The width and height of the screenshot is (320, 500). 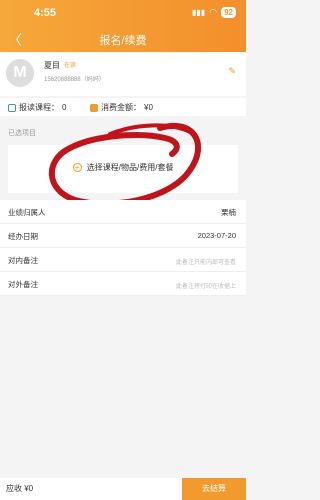 I want to click on student-name: 夏目, so click(x=52, y=65).